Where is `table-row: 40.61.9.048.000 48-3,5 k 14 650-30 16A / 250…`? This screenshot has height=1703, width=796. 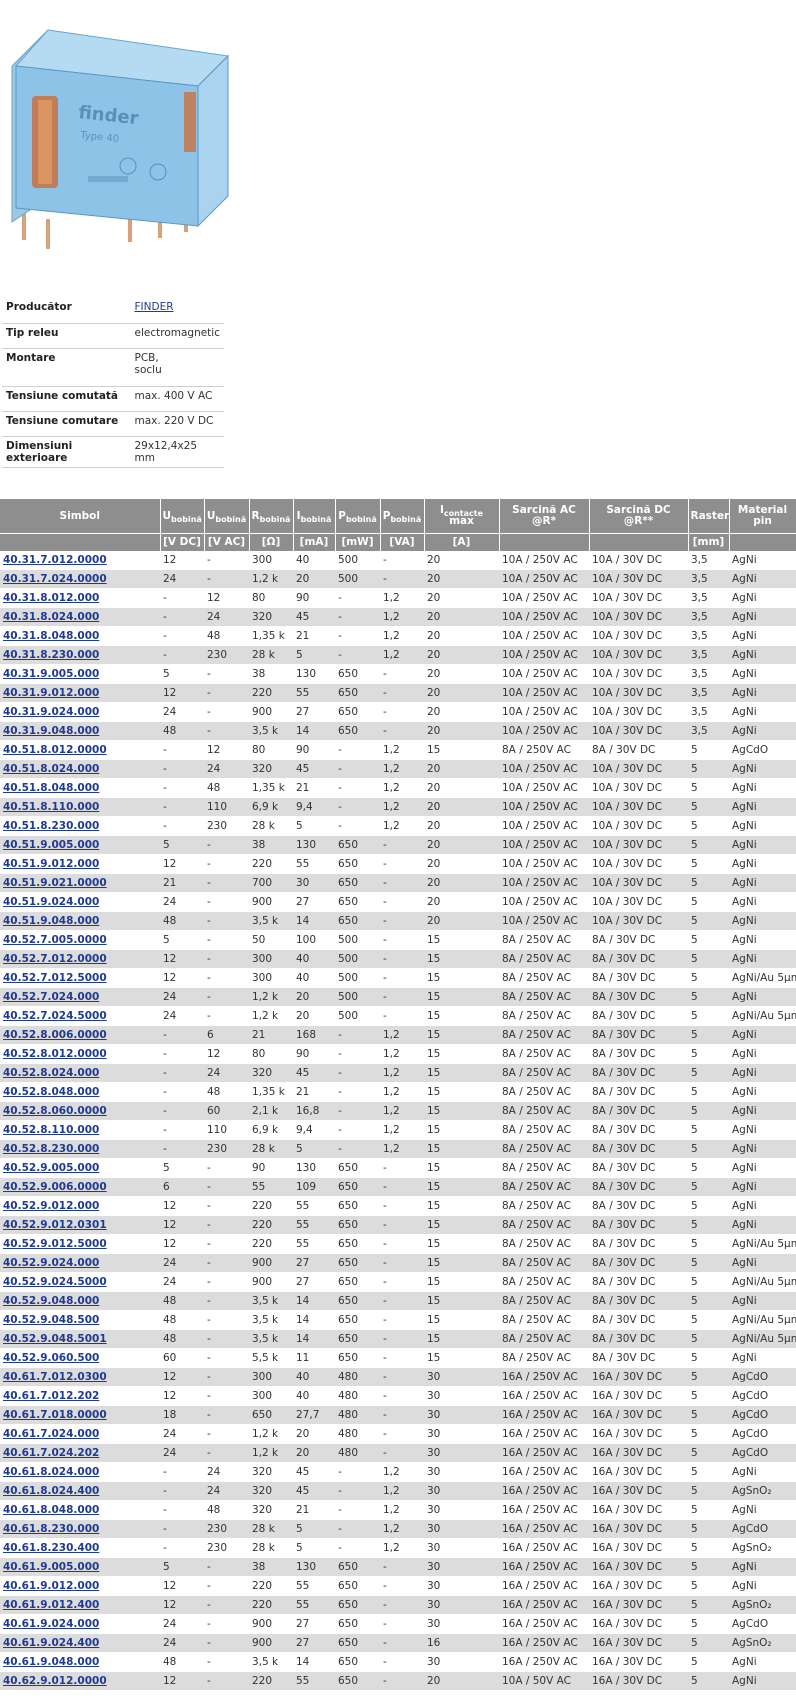
table-row: 40.61.9.048.000 48-3,5 k 14 650-30 16A / 250… is located at coordinates (398, 1662).